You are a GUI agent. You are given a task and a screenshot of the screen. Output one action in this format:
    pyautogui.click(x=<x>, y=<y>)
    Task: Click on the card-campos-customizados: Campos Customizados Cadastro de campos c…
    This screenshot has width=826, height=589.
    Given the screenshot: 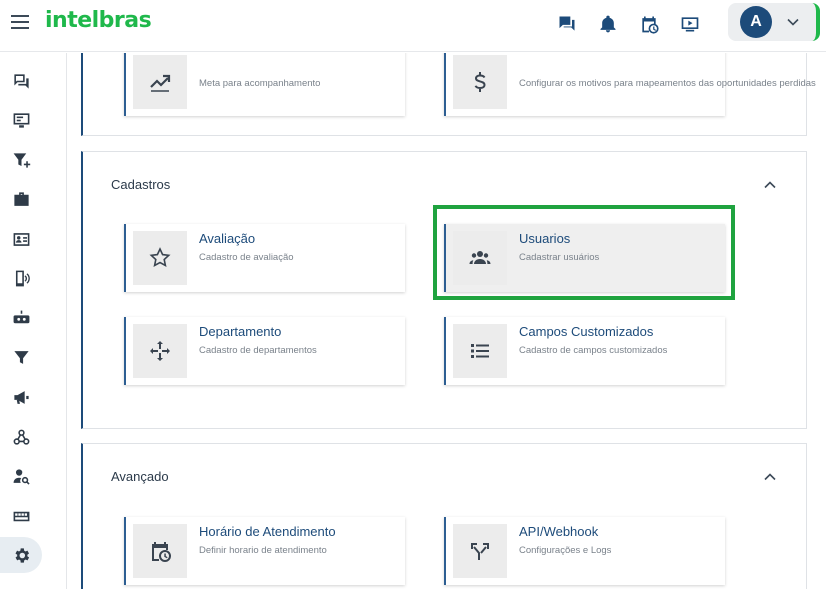 What is the action you would take?
    pyautogui.click(x=584, y=351)
    